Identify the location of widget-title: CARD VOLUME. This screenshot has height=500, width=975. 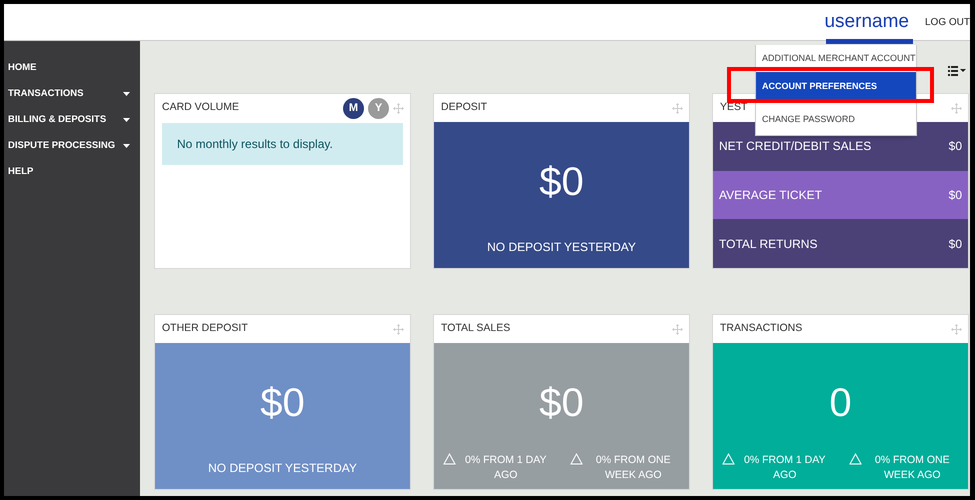
(201, 108).